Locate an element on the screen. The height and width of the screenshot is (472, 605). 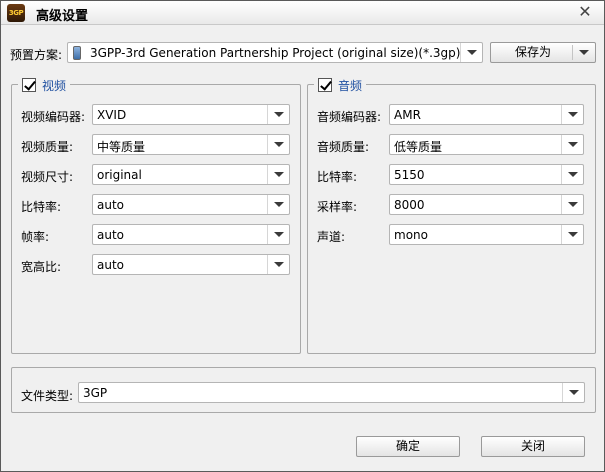
audio-group-title: 音频 is located at coordinates (350, 85).